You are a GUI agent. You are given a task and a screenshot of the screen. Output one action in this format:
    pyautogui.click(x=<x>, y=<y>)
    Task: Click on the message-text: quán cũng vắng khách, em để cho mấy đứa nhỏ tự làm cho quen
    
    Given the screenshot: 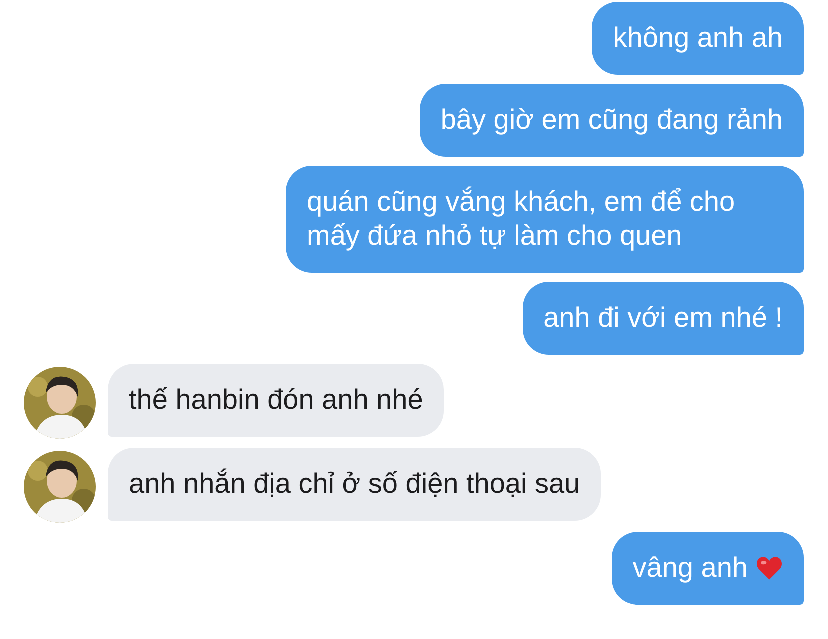 What is the action you would take?
    pyautogui.click(x=521, y=219)
    